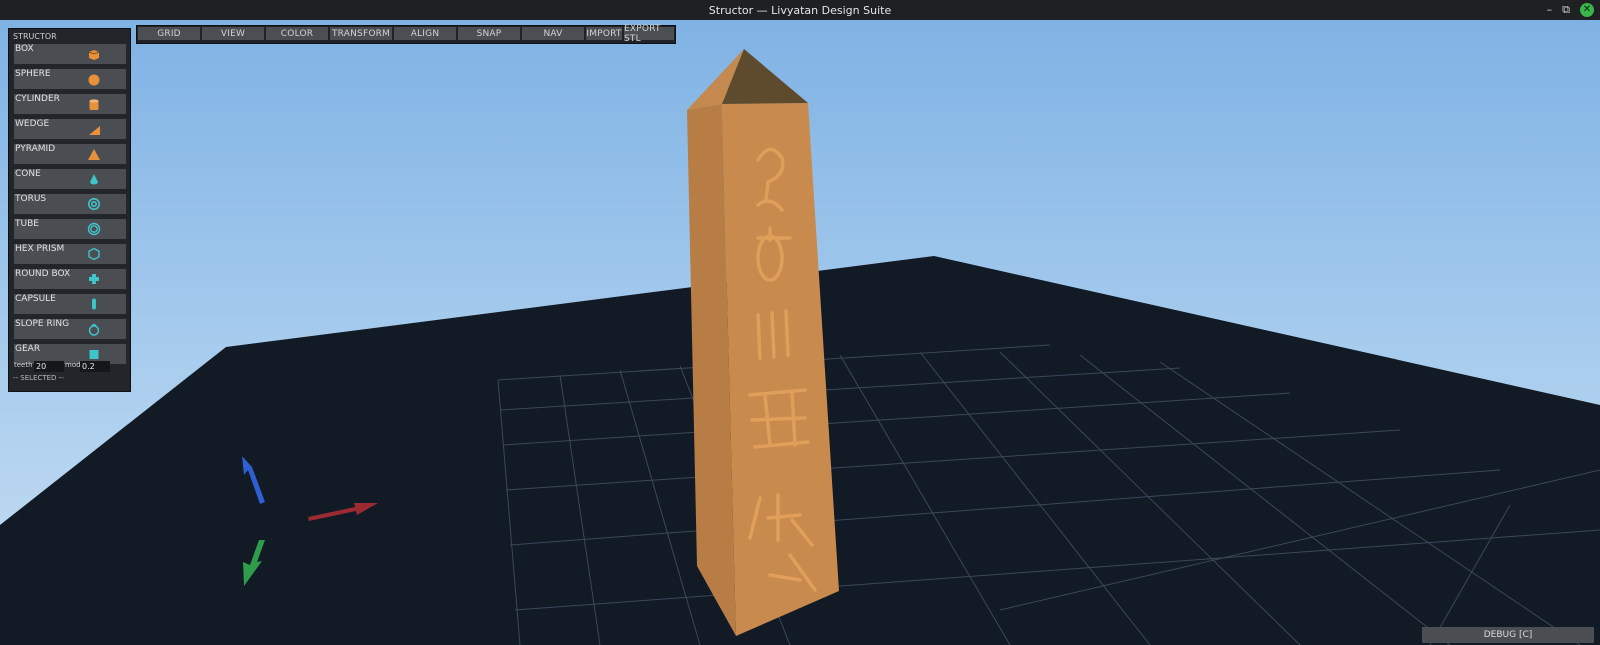  I want to click on tool-label: PYRAMID, so click(35, 149).